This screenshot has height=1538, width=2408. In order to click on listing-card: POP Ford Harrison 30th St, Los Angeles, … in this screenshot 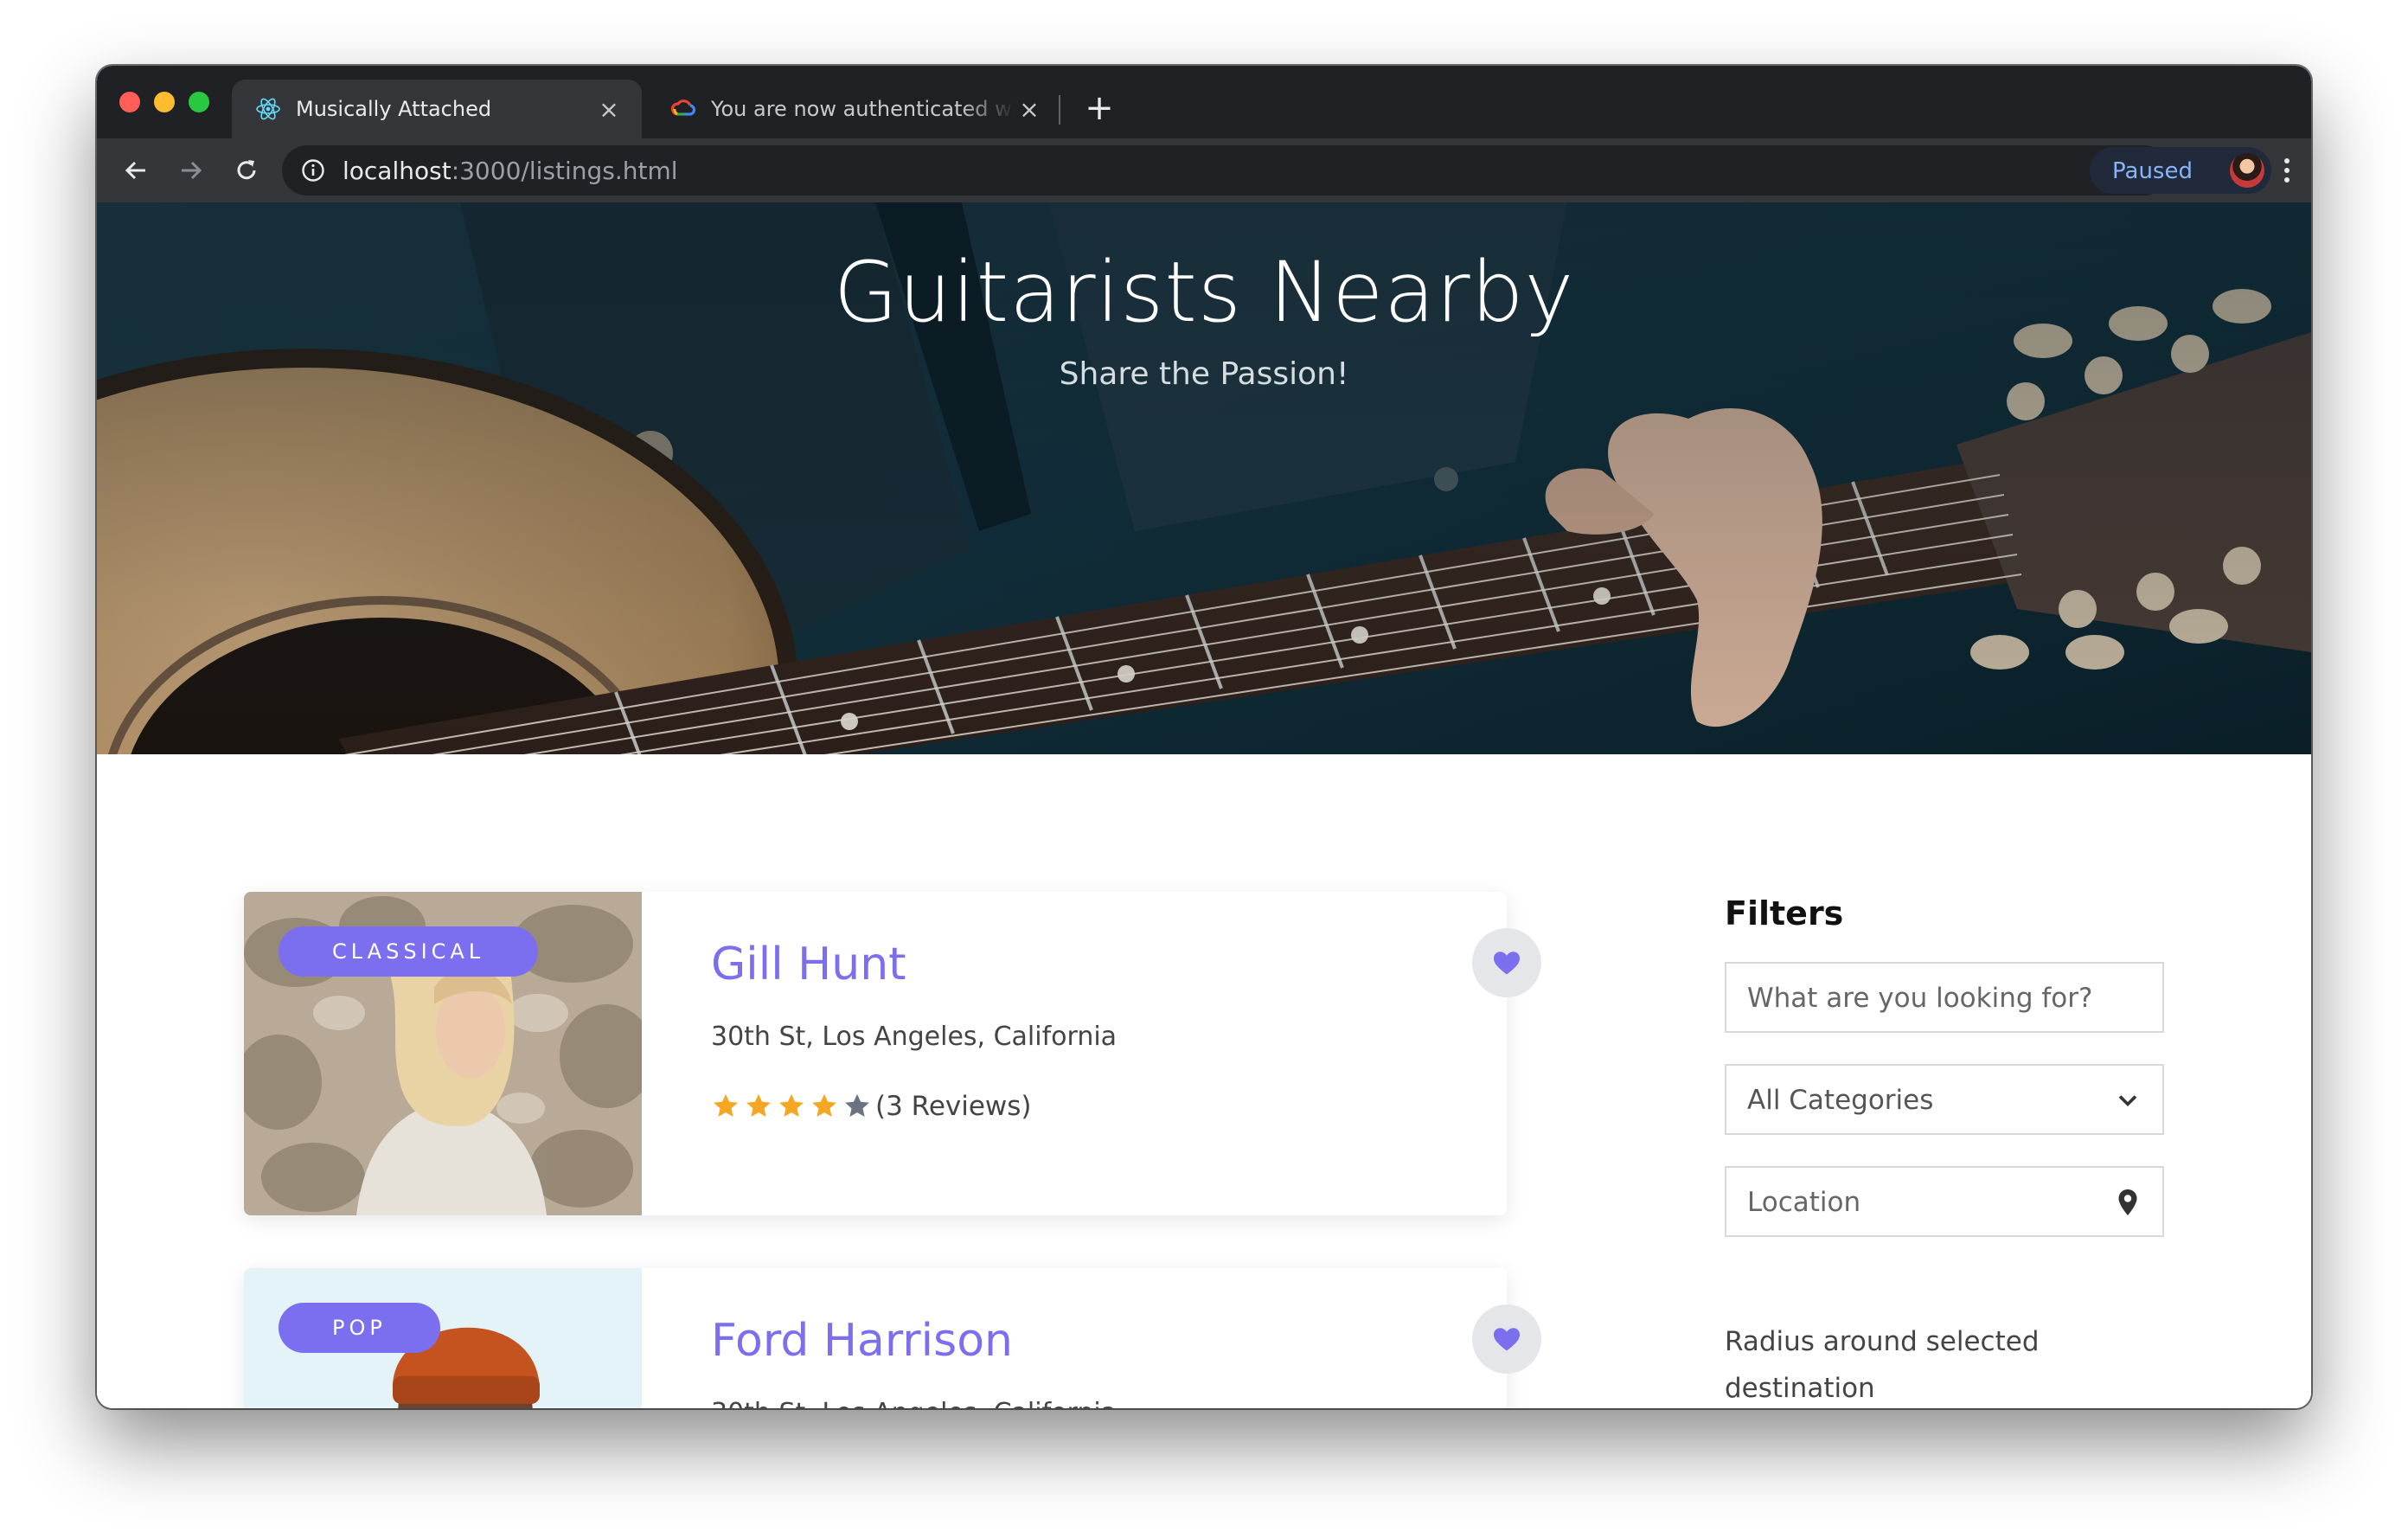, I will do `click(892, 1338)`.